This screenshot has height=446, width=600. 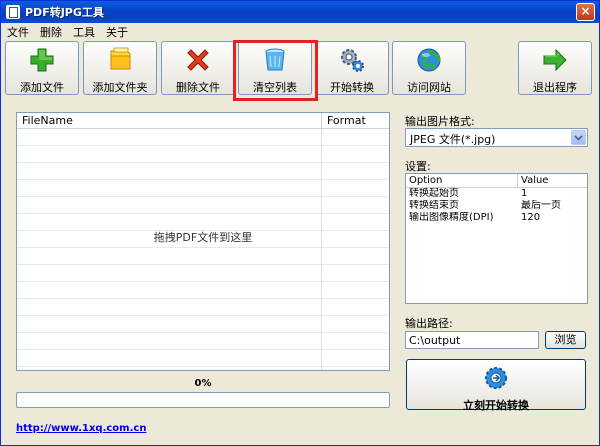 I want to click on delete-x-icon, so click(x=198, y=60).